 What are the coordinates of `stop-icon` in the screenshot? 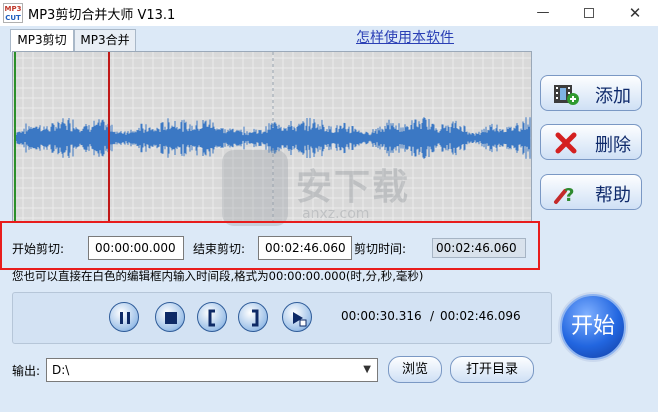 It's located at (171, 318).